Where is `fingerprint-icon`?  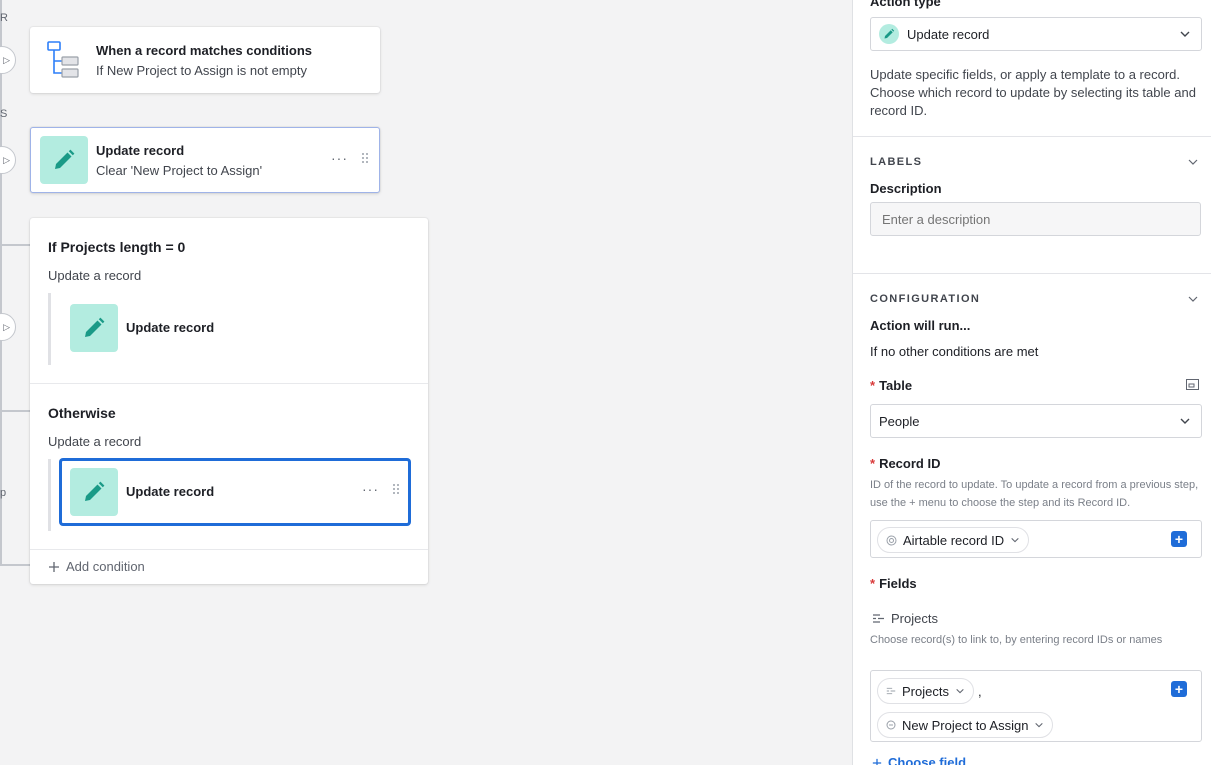 fingerprint-icon is located at coordinates (891, 540).